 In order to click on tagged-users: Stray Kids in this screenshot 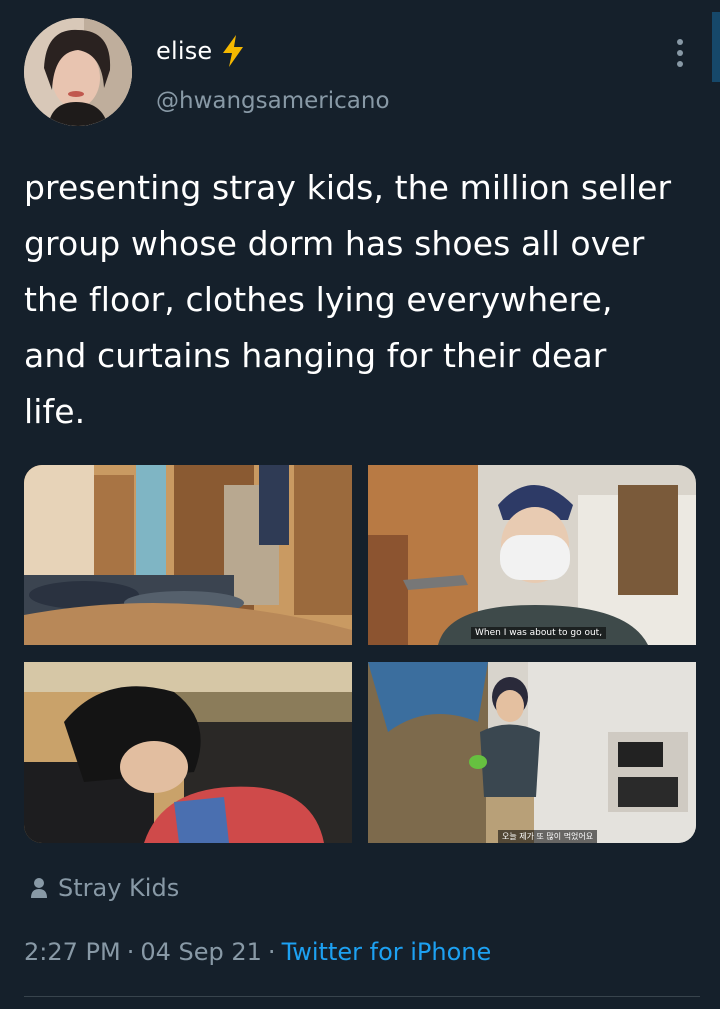, I will do `click(104, 888)`.